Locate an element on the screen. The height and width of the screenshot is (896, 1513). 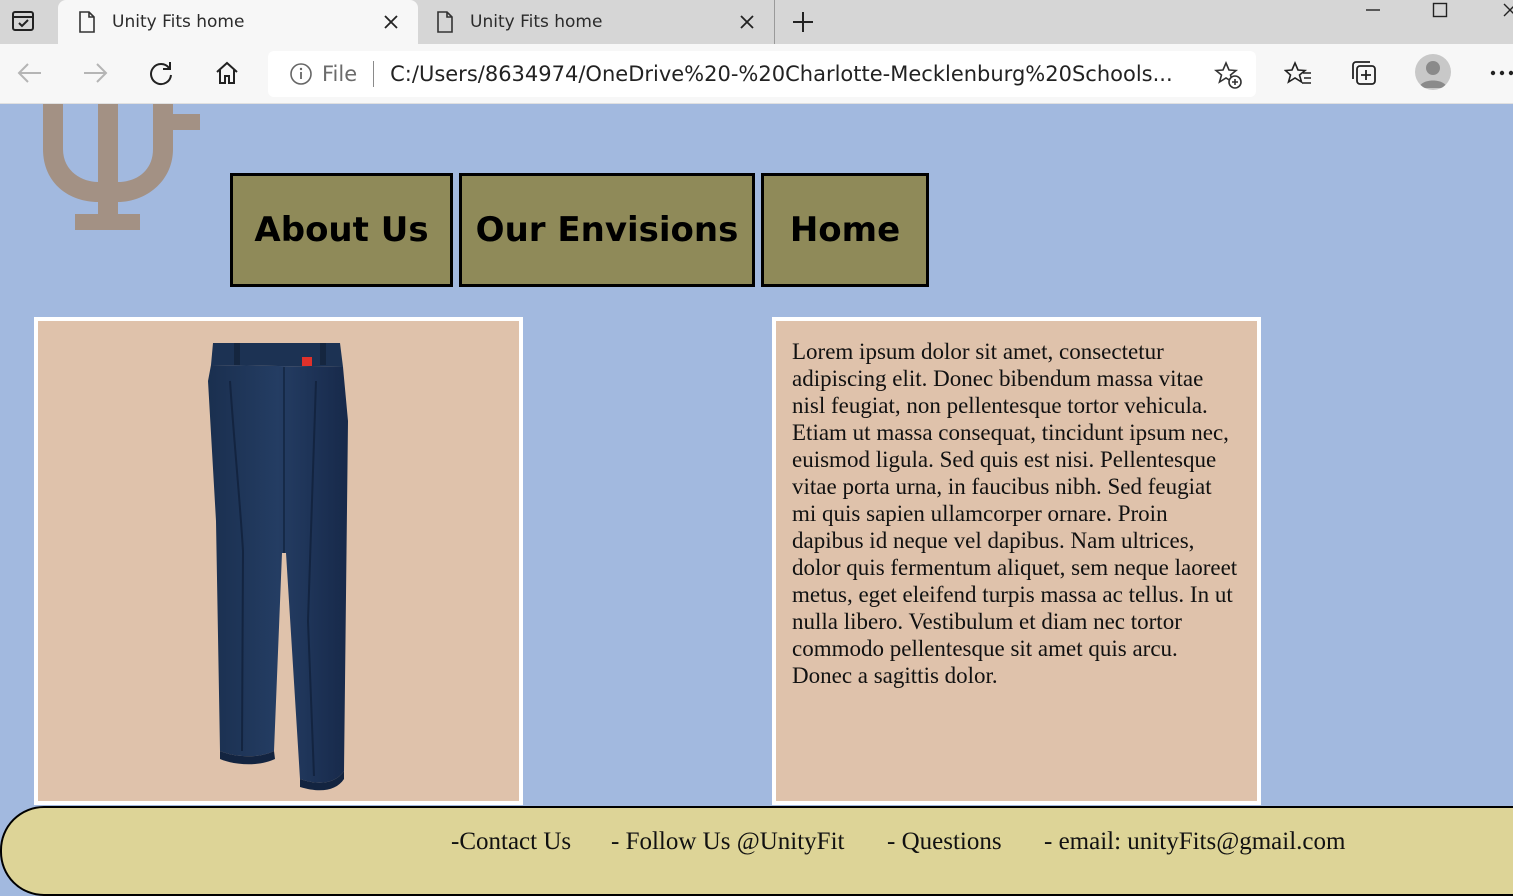
tab-unity-fits-home-active: Unity Fits home is located at coordinates (238, 22).